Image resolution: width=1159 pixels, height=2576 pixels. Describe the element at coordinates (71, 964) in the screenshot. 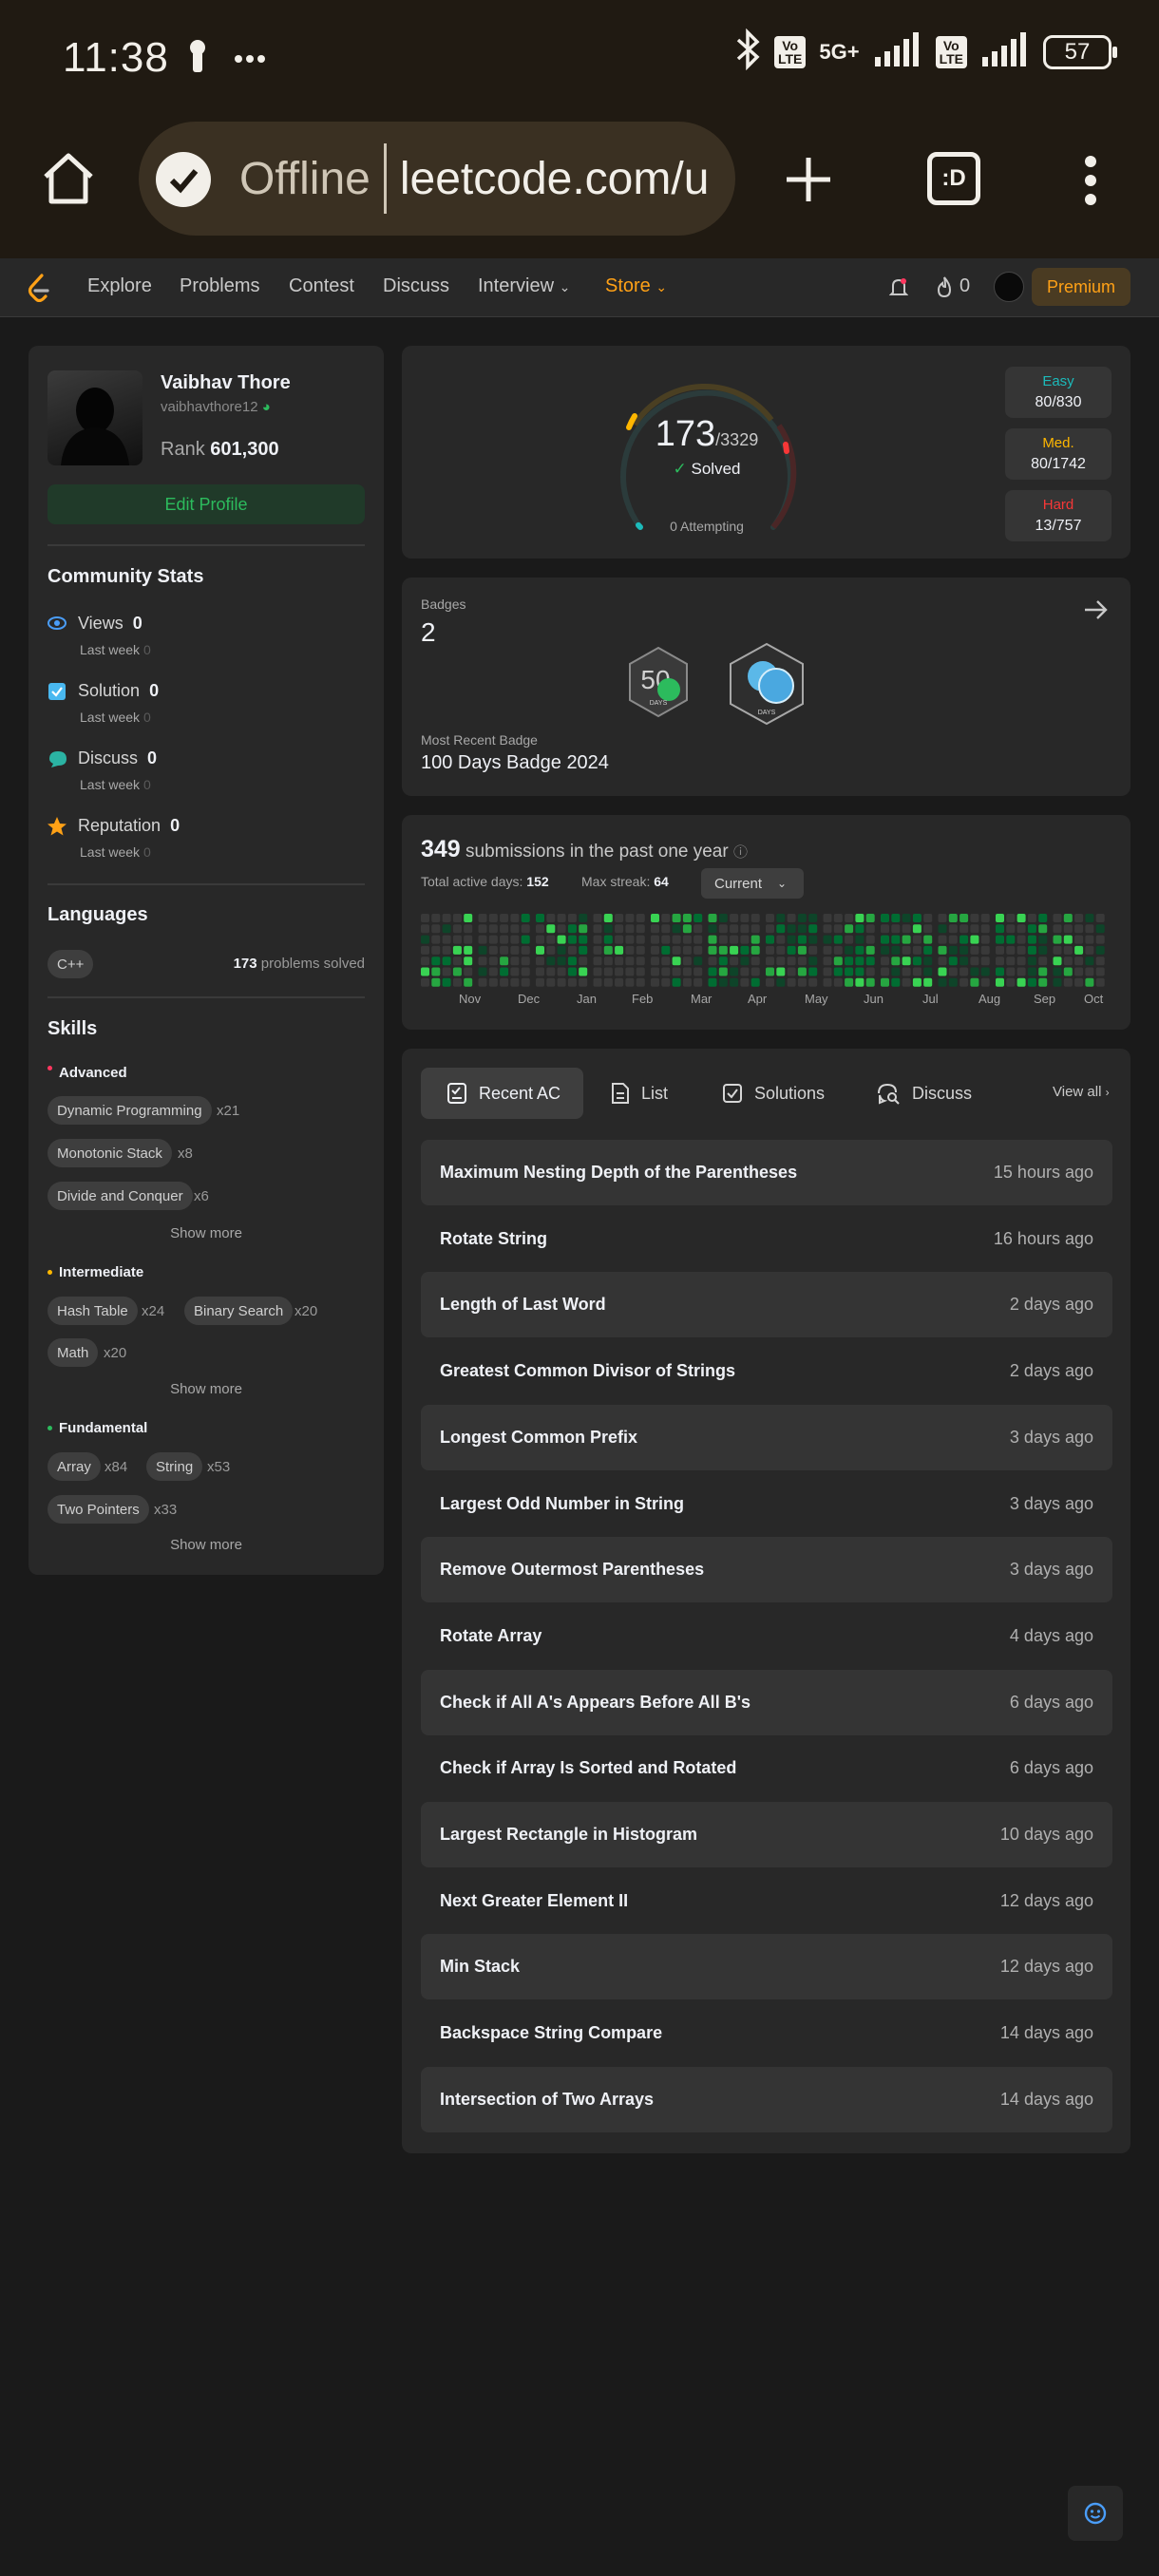

I see `language-tag: C++` at that location.